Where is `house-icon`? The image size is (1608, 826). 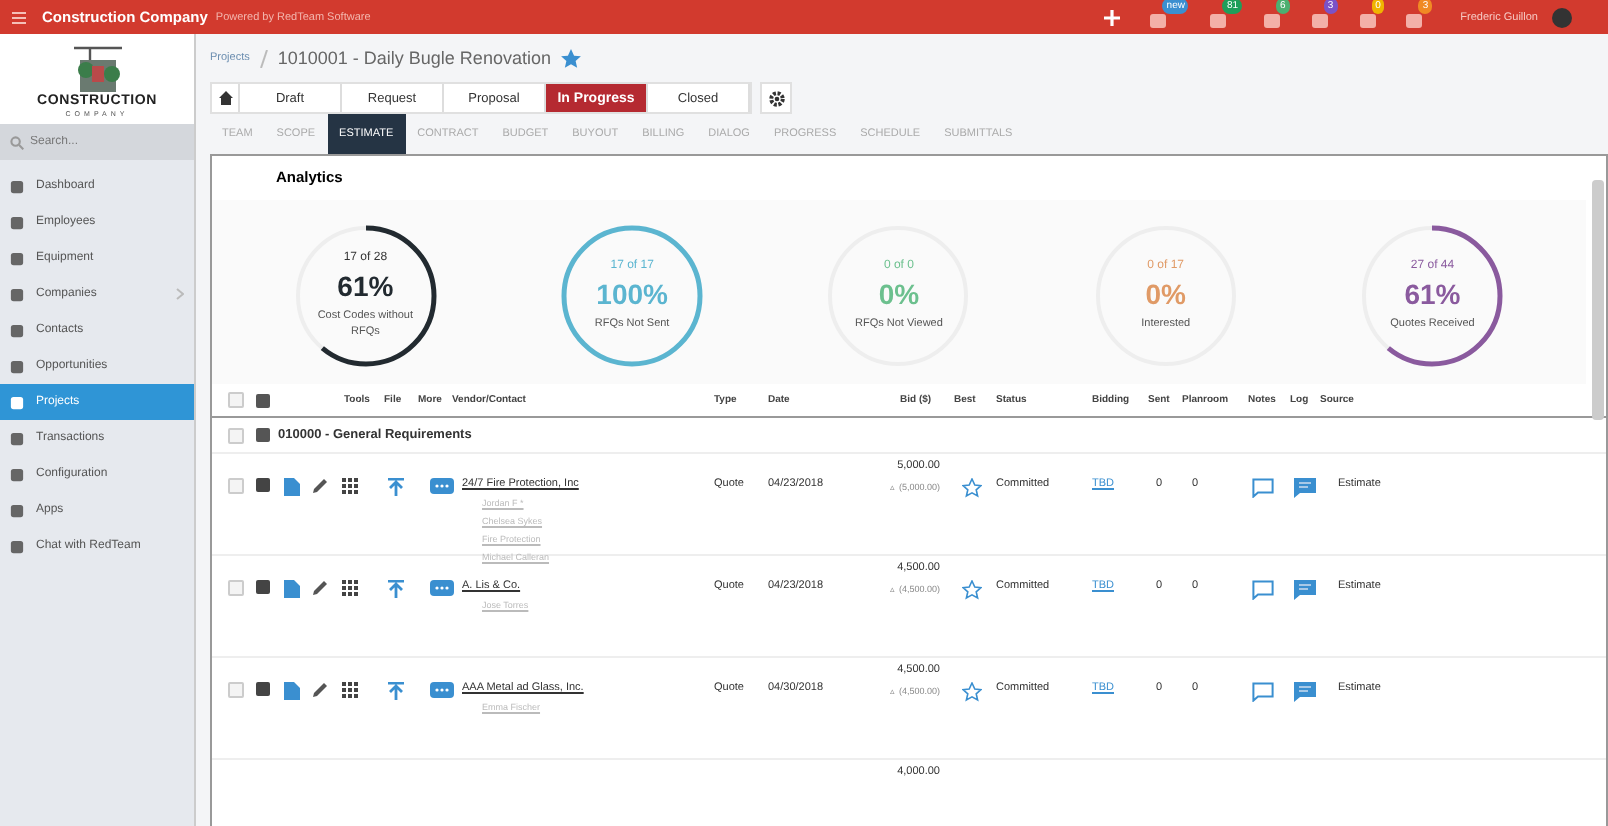
house-icon is located at coordinates (225, 98).